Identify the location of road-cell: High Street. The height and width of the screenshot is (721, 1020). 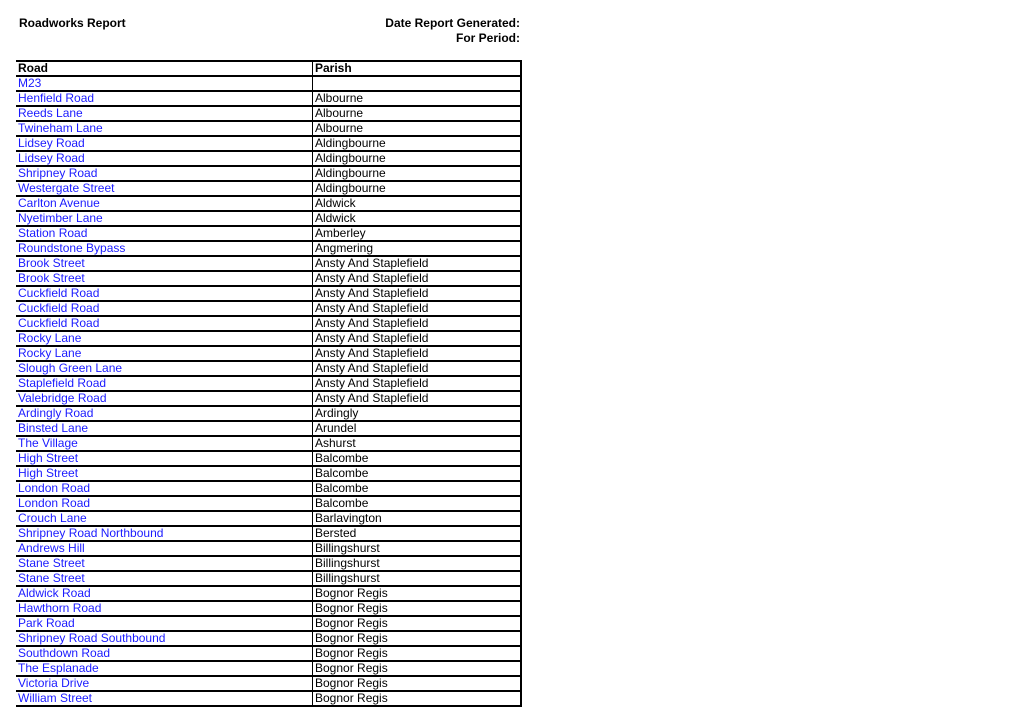
(164, 459).